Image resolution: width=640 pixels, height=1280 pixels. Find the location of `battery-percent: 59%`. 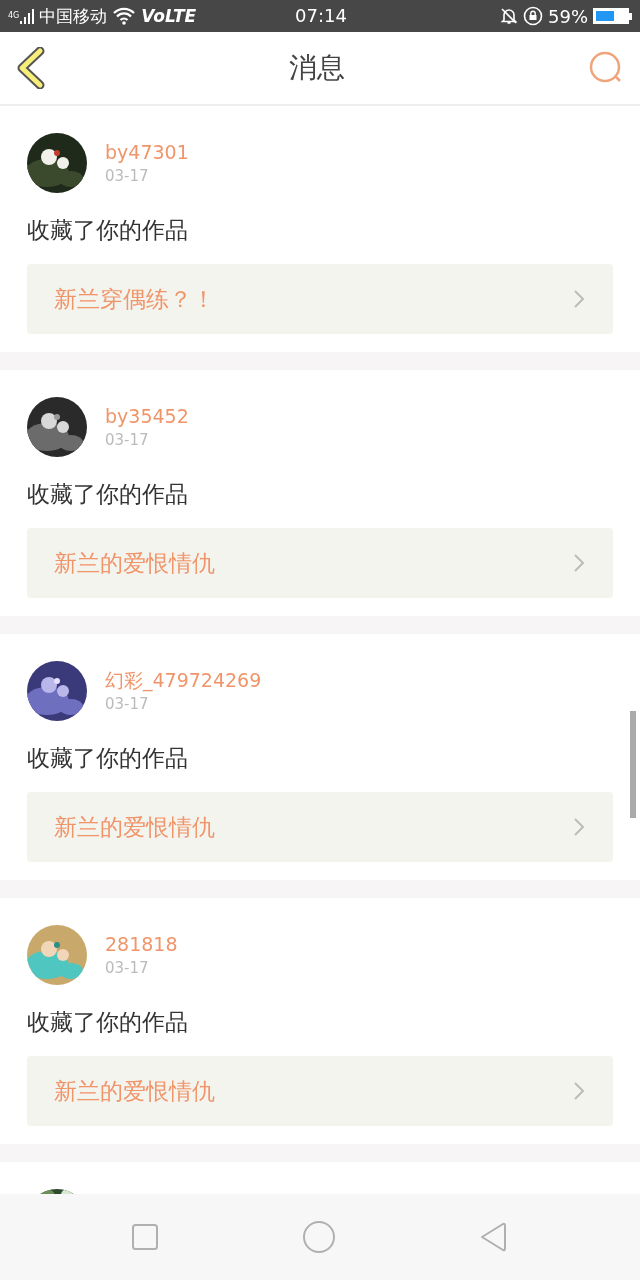

battery-percent: 59% is located at coordinates (568, 16).